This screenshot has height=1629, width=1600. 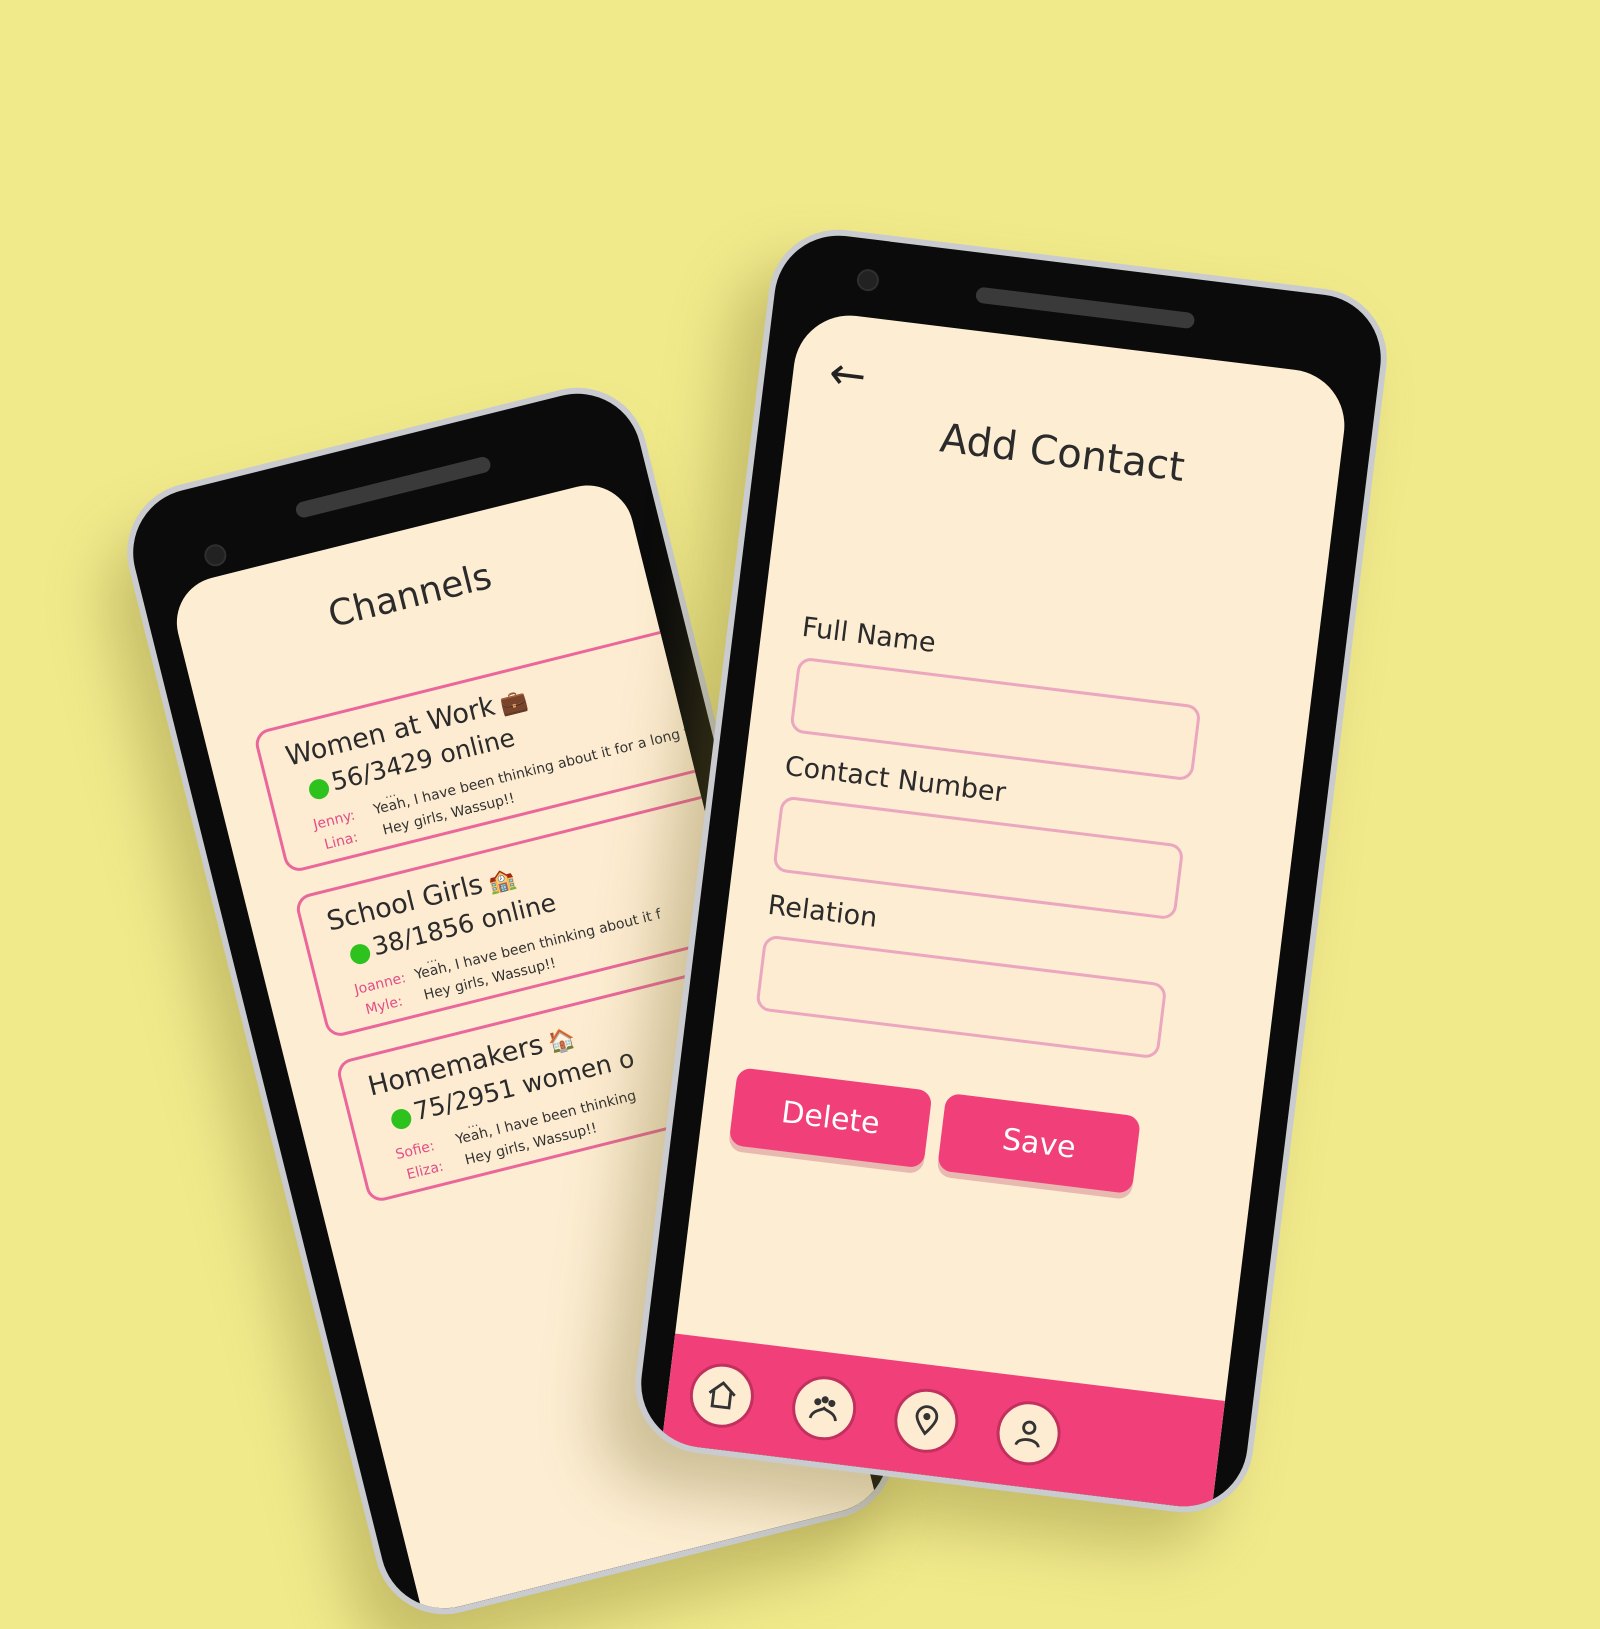 I want to click on profile-icon-glyph, so click(x=1027, y=1434).